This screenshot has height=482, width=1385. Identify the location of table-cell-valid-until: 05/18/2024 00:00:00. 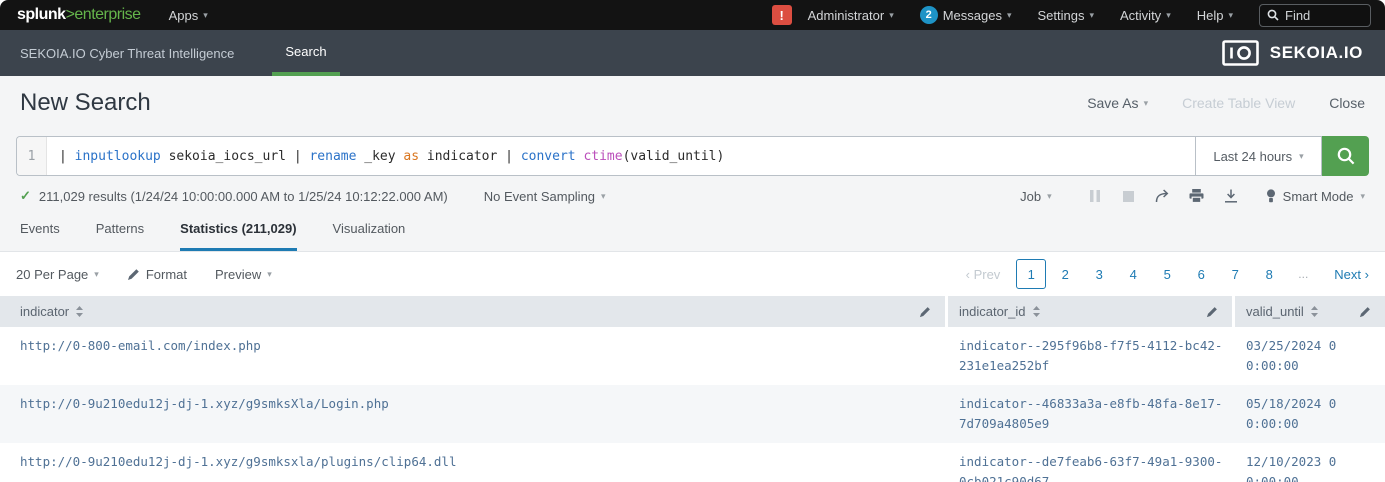
(1310, 414).